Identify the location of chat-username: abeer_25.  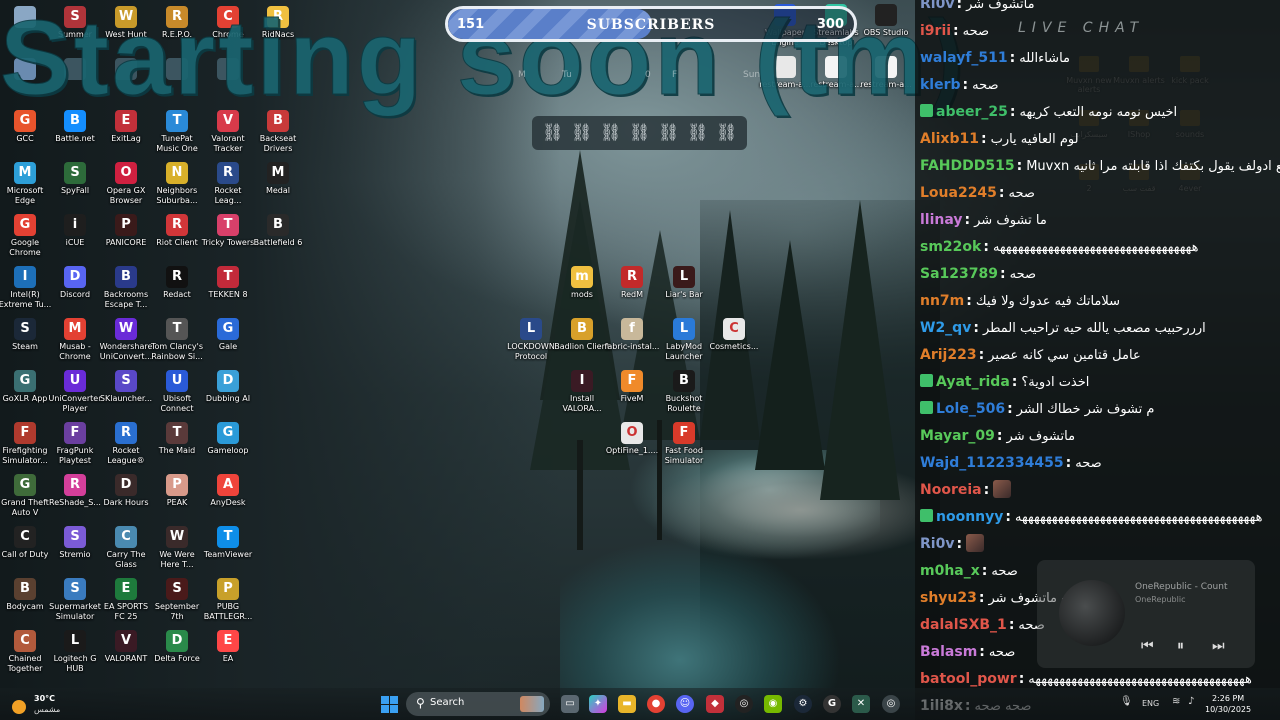
(972, 112).